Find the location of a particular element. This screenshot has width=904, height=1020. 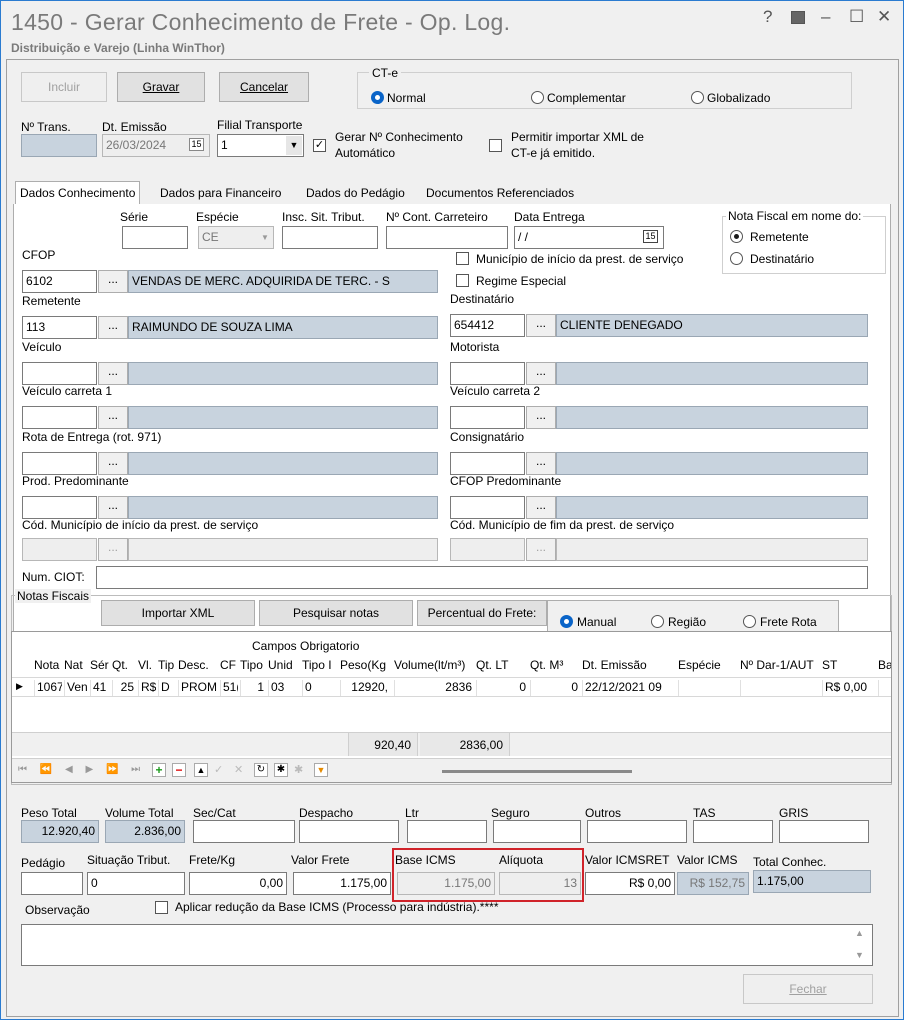

column-header: Volume(lt/m³) is located at coordinates (434, 666).